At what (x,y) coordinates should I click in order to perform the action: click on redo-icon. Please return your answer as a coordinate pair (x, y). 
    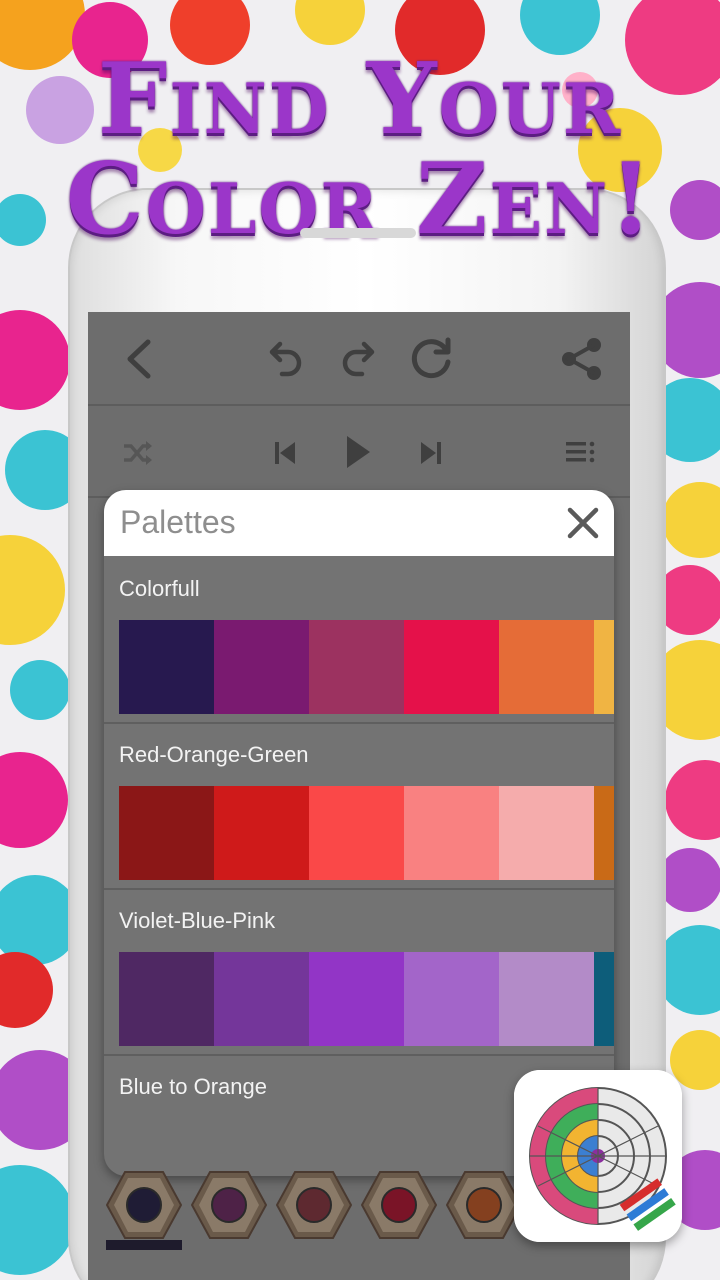
    Looking at the image, I should click on (358, 358).